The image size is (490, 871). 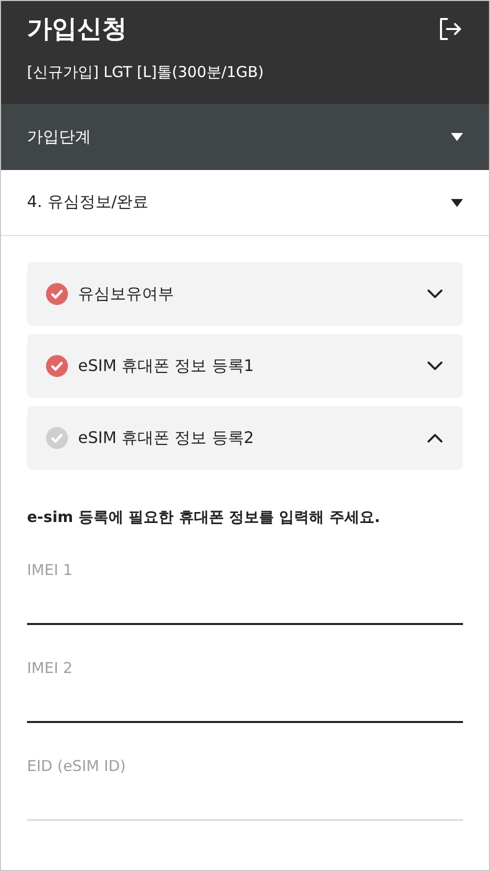 What do you see at coordinates (245, 689) in the screenshot?
I see `input-field: IMEI 2` at bounding box center [245, 689].